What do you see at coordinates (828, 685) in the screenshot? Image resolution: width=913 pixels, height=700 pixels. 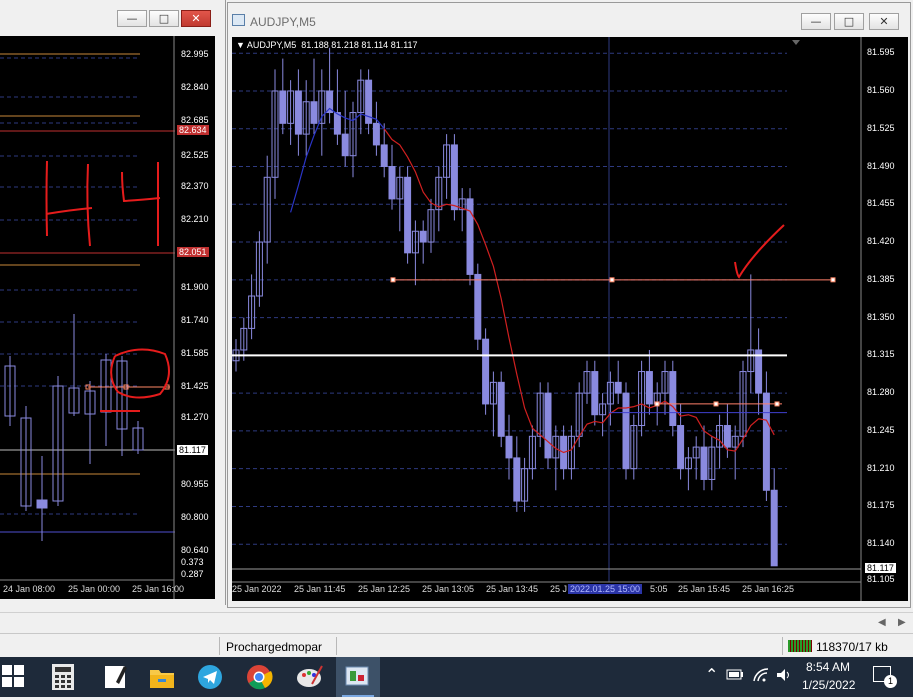 I see `clock-date: 1/25/2022` at bounding box center [828, 685].